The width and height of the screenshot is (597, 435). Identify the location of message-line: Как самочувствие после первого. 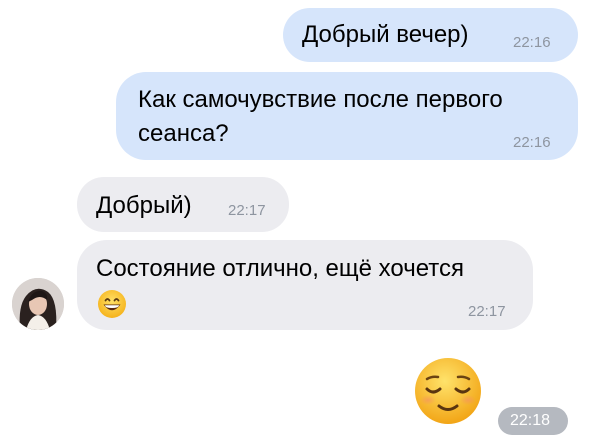
(320, 99).